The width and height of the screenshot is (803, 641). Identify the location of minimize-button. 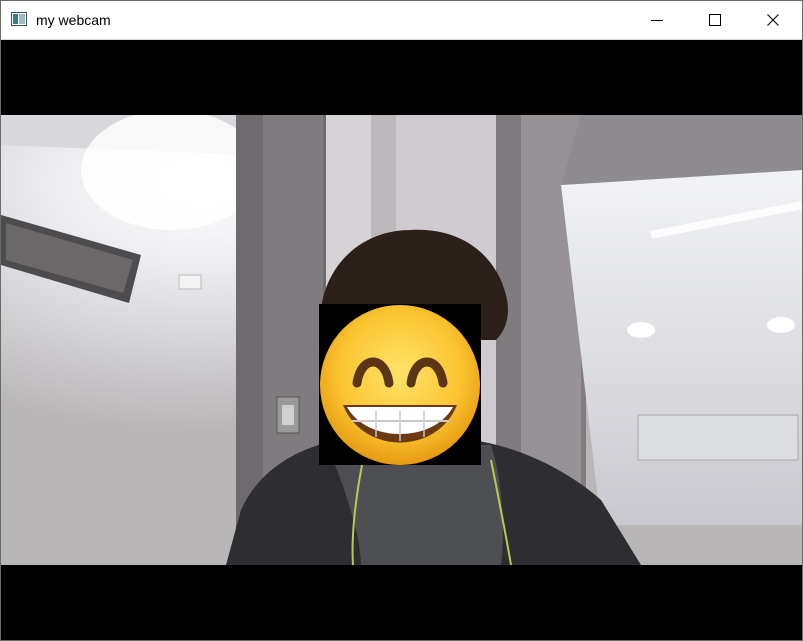
(657, 20).